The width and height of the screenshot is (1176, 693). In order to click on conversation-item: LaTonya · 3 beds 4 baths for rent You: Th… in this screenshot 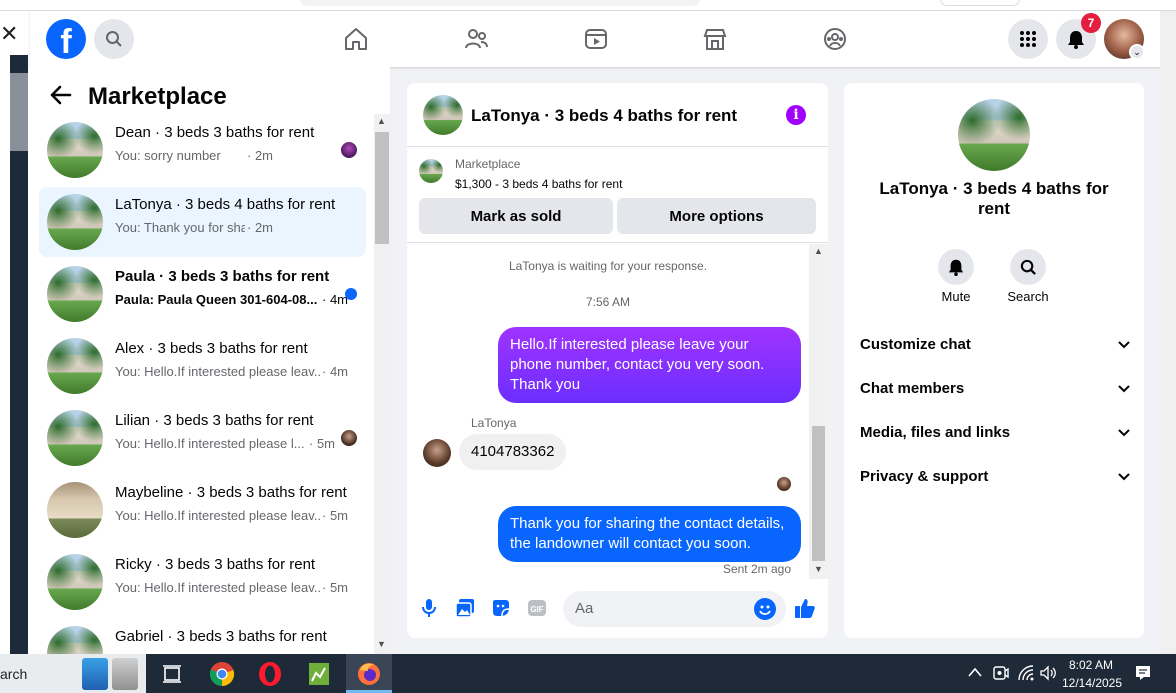, I will do `click(202, 222)`.